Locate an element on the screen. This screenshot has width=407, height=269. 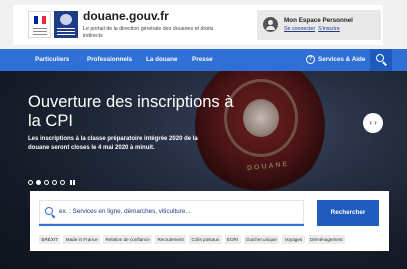
tag-demenagement: Déménagement is located at coordinates (326, 239).